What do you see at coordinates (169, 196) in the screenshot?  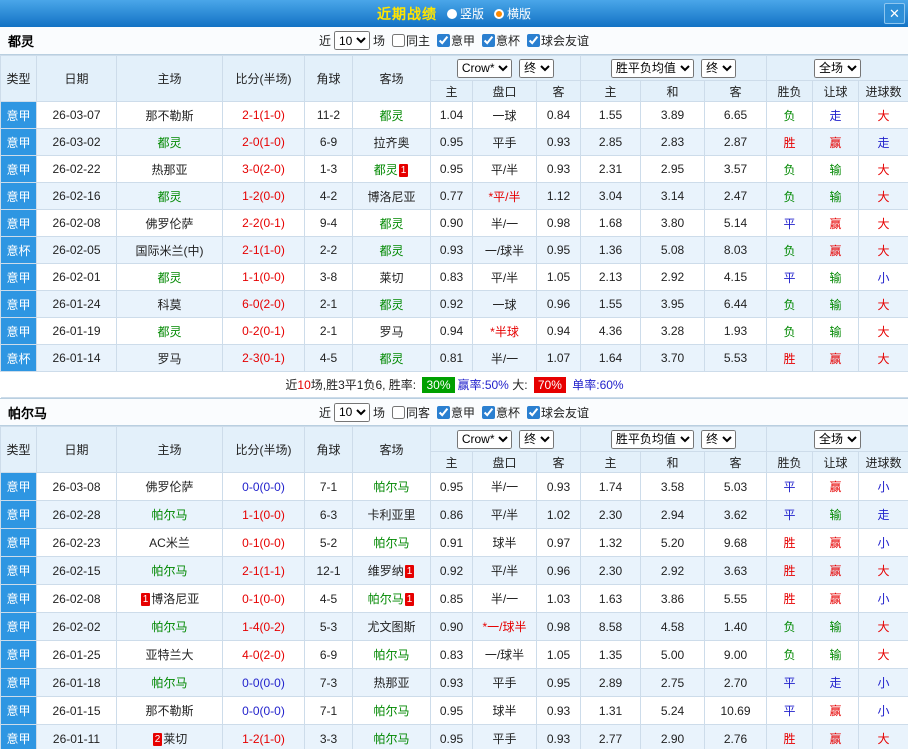 I see `home-team: 都灵` at bounding box center [169, 196].